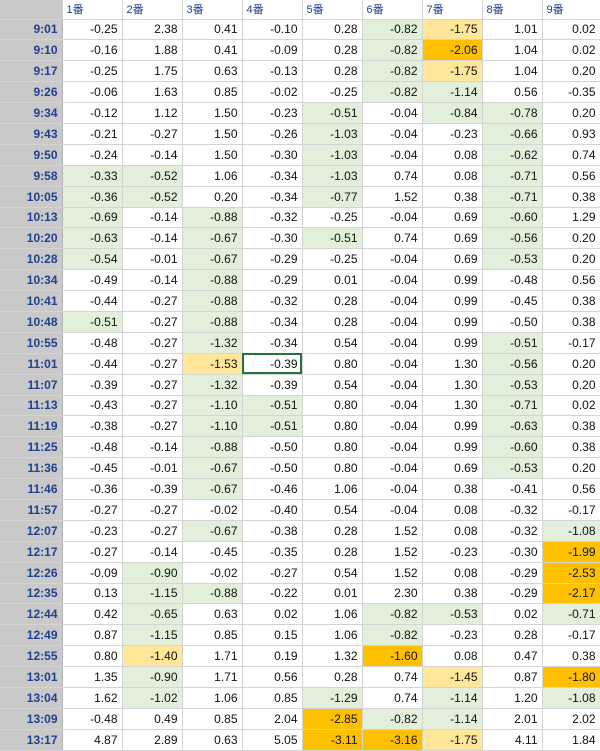 This screenshot has height=751, width=600. What do you see at coordinates (272, 92) in the screenshot?
I see `data-cell: -0.02` at bounding box center [272, 92].